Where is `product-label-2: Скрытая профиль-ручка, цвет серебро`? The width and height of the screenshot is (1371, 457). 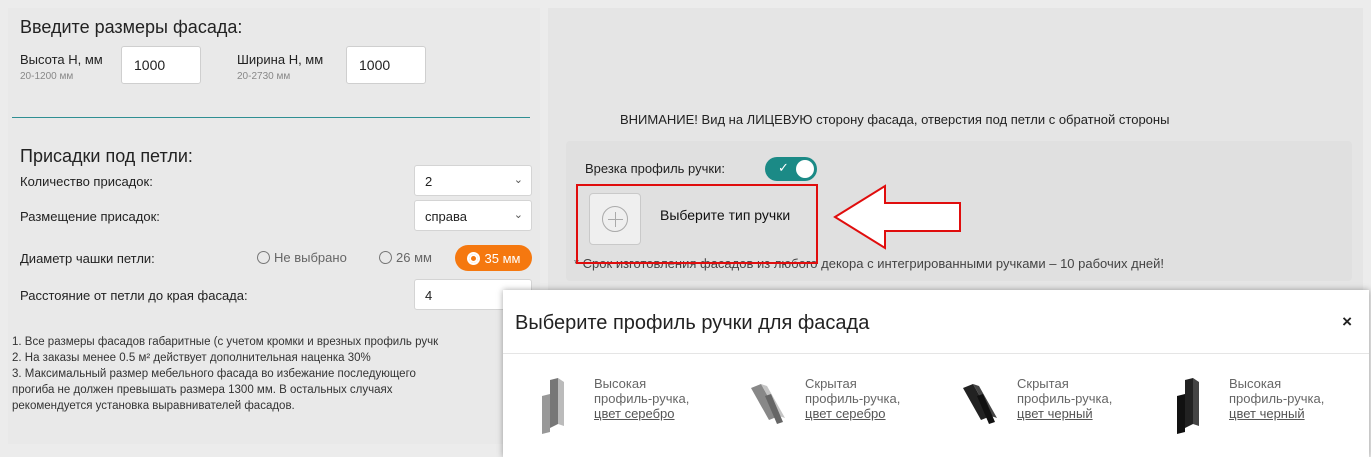 product-label-2: Скрытая профиль-ручка, цвет серебро is located at coordinates (852, 406).